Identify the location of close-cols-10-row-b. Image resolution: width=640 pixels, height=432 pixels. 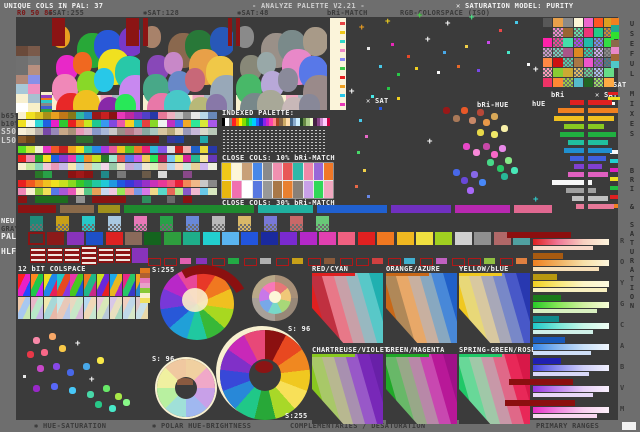
(278, 189).